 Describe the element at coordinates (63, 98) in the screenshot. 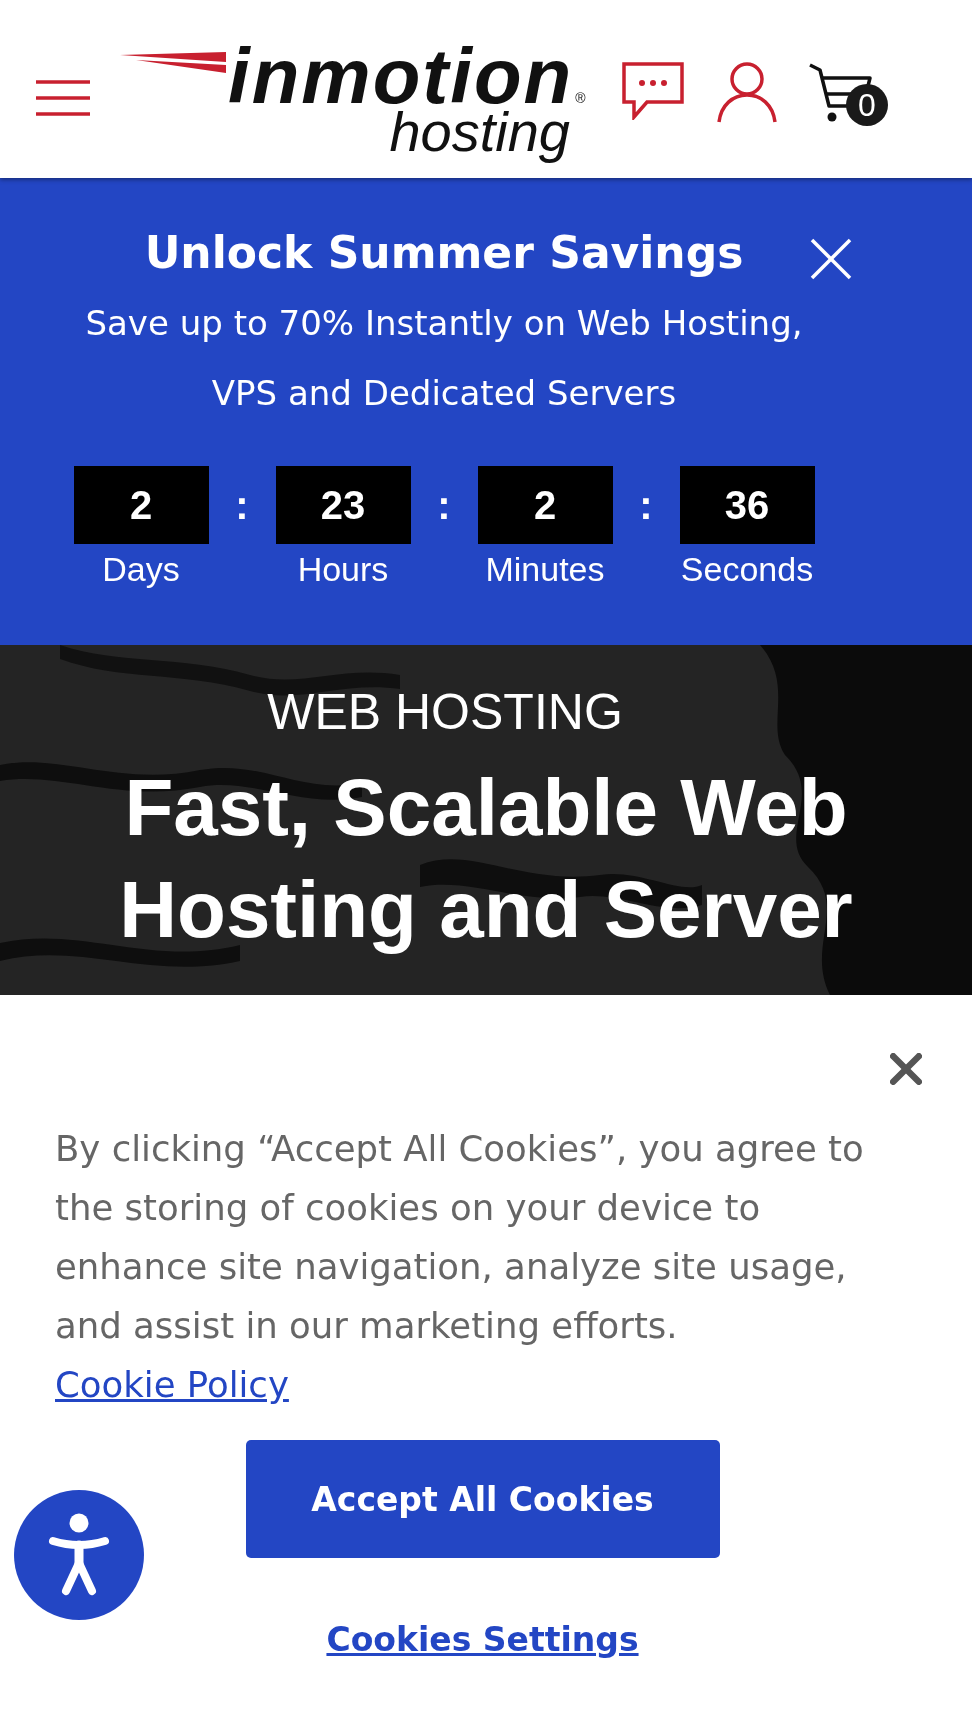

I see `menu-icon` at that location.